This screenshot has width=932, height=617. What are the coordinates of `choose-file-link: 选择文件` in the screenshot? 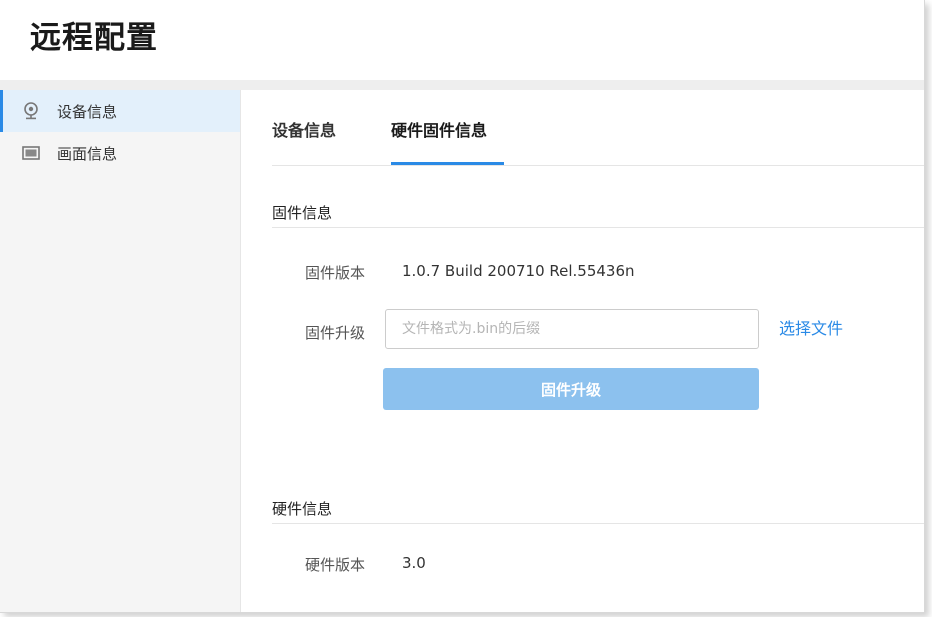 It's located at (811, 327).